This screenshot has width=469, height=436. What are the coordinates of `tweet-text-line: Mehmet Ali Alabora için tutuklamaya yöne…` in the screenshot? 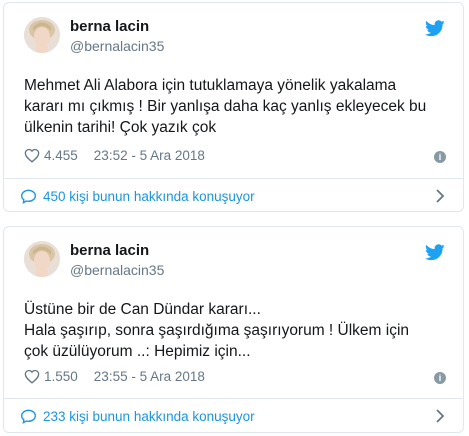 It's located at (210, 85).